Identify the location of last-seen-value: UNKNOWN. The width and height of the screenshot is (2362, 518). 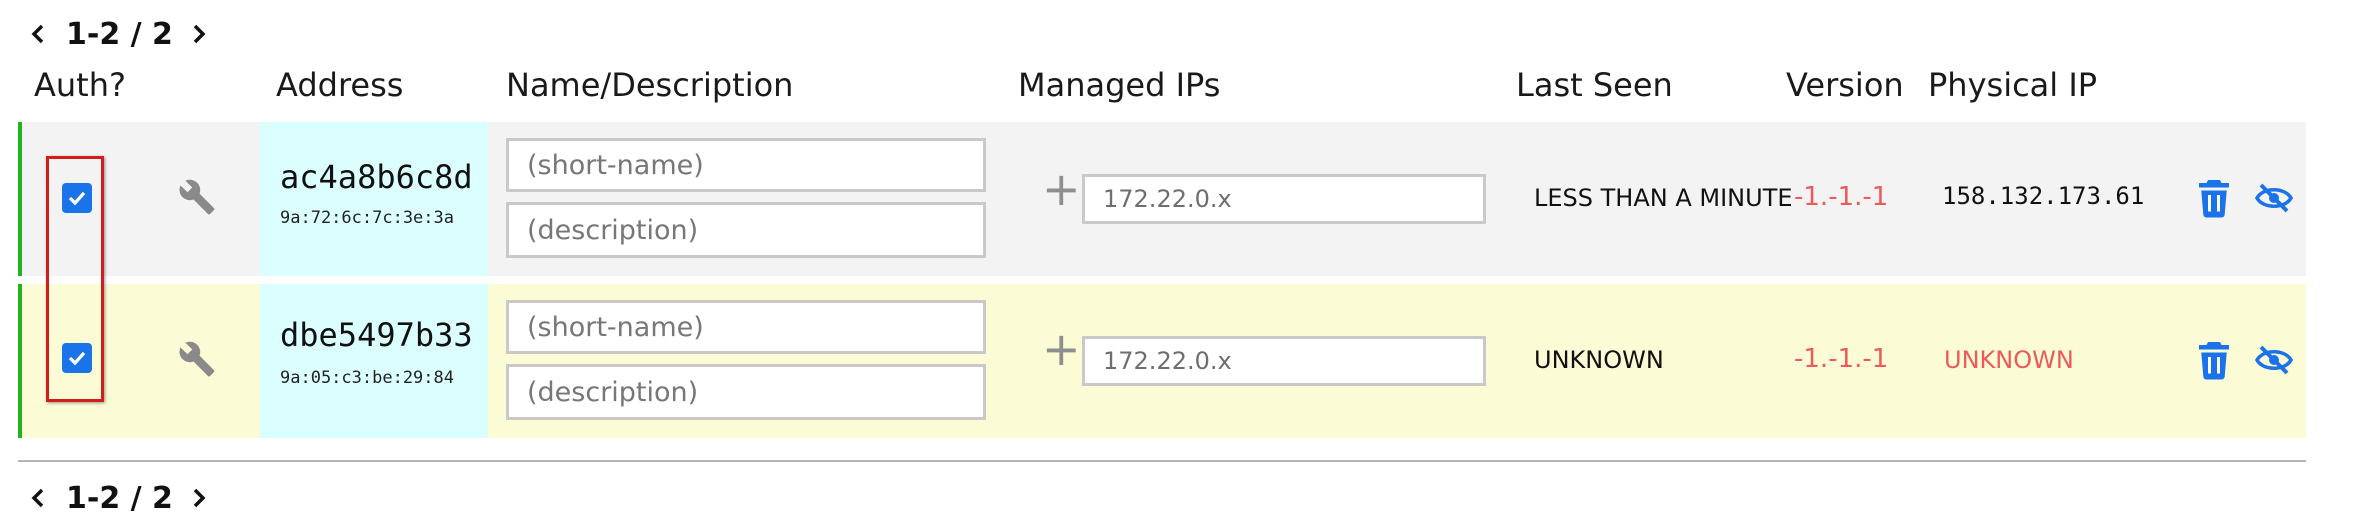
(1599, 360).